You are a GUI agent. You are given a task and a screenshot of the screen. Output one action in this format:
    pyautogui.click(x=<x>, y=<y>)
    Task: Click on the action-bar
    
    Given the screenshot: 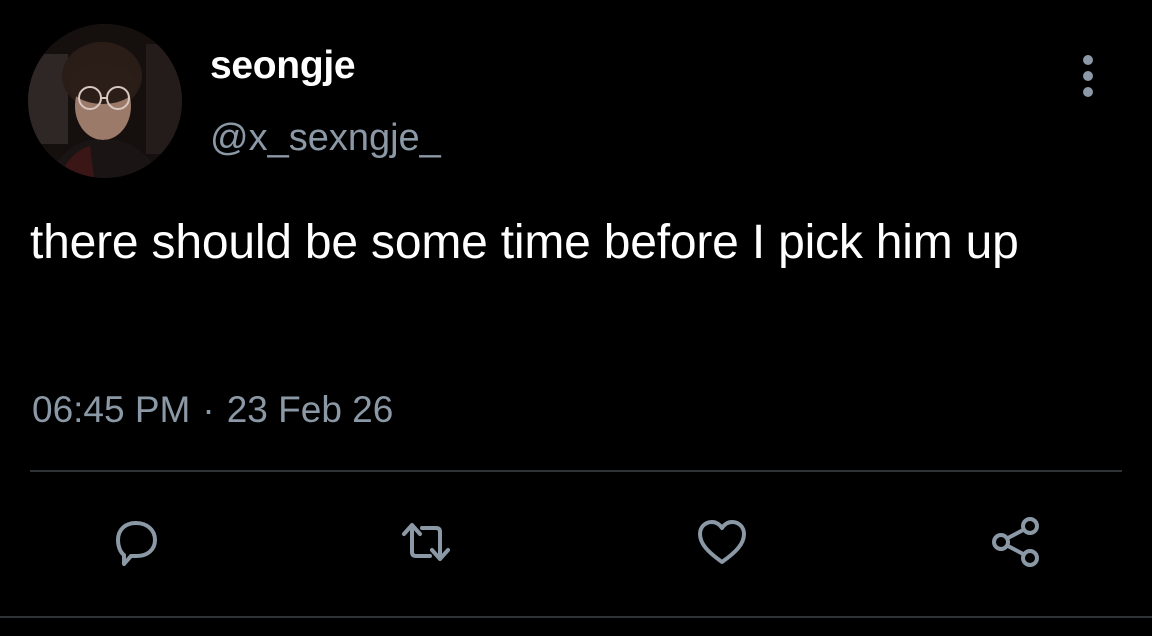 What is the action you would take?
    pyautogui.click(x=576, y=545)
    